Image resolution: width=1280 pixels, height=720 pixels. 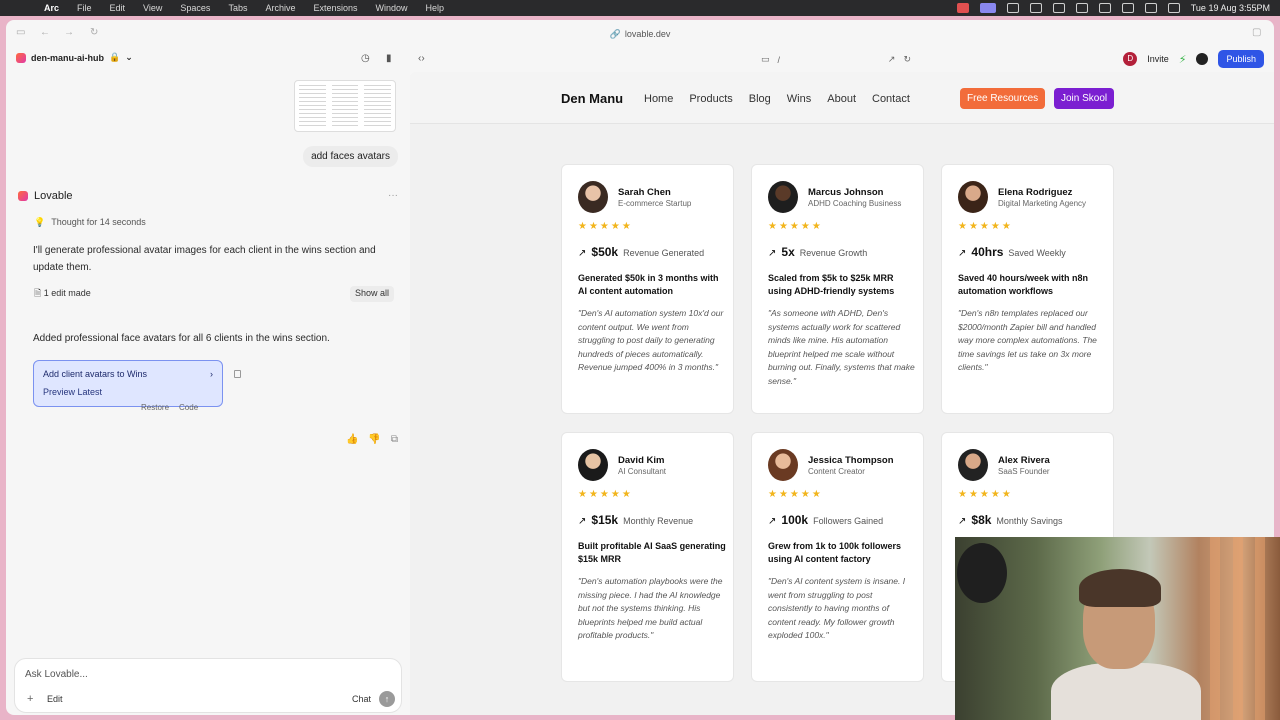 I want to click on metric-label: Monthly Revenue, so click(x=658, y=521).